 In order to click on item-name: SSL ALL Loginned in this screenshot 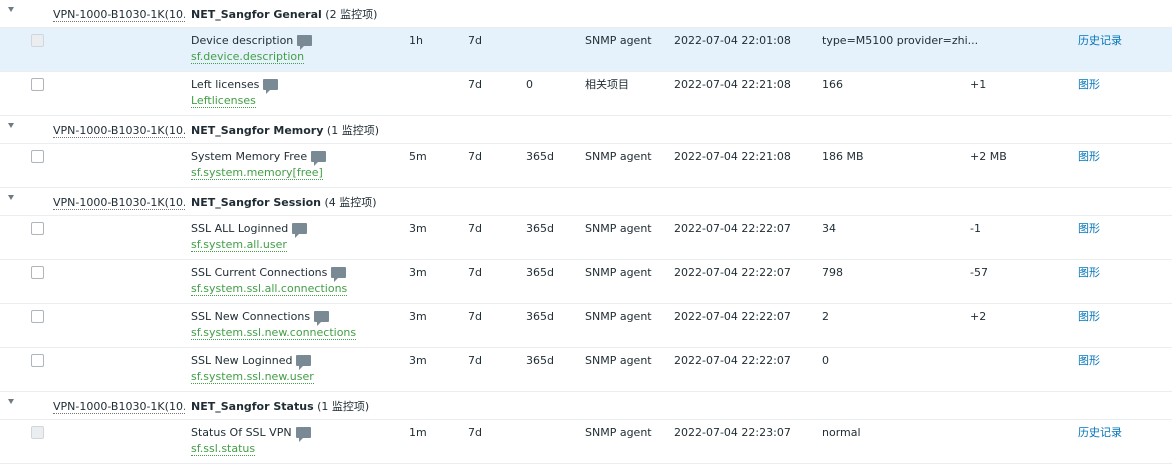, I will do `click(249, 230)`.